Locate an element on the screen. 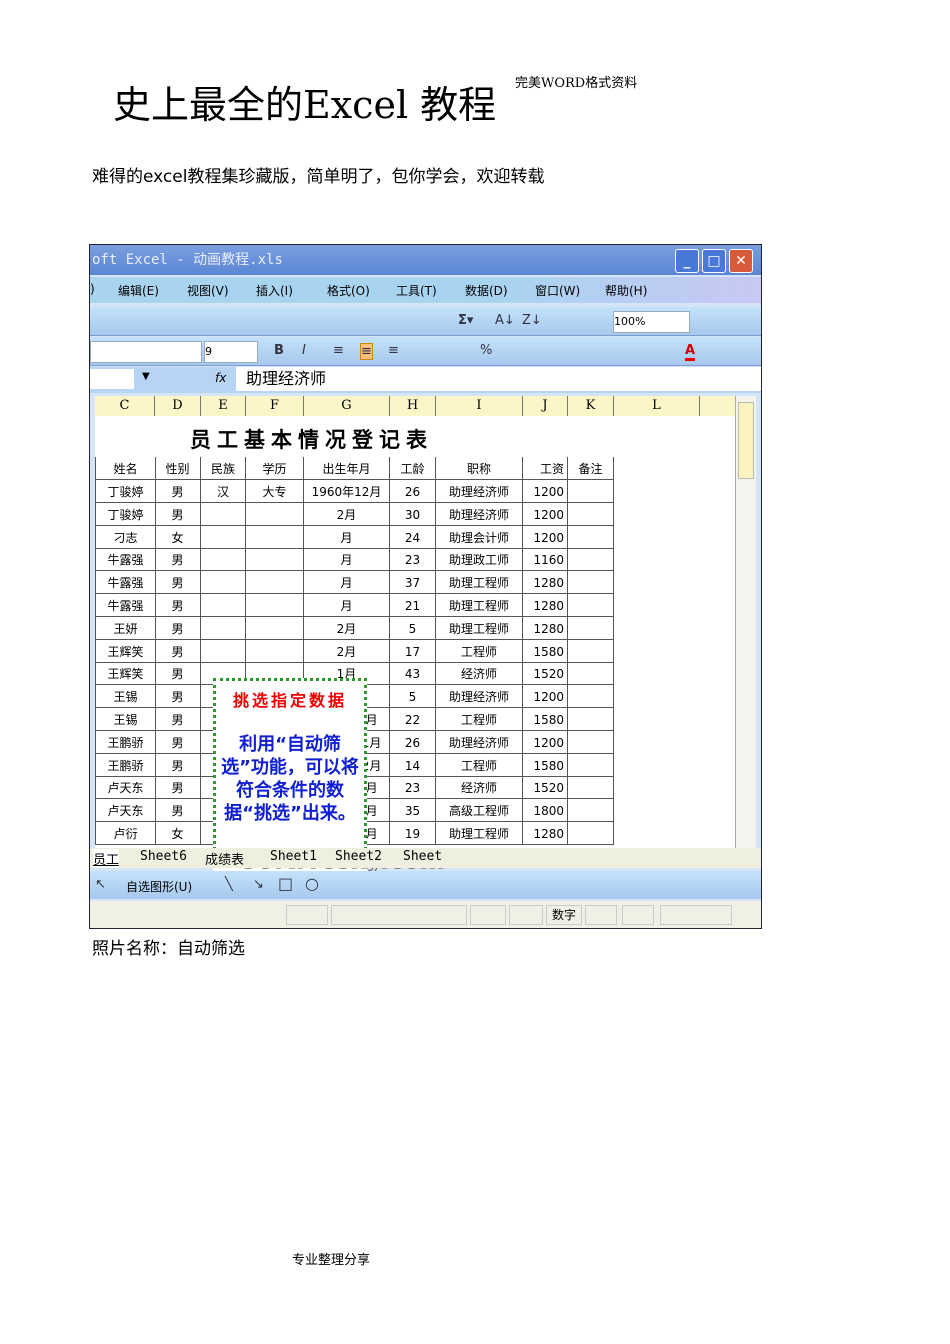 This screenshot has height=1344, width=950. zoom-select: 100% is located at coordinates (651, 322).